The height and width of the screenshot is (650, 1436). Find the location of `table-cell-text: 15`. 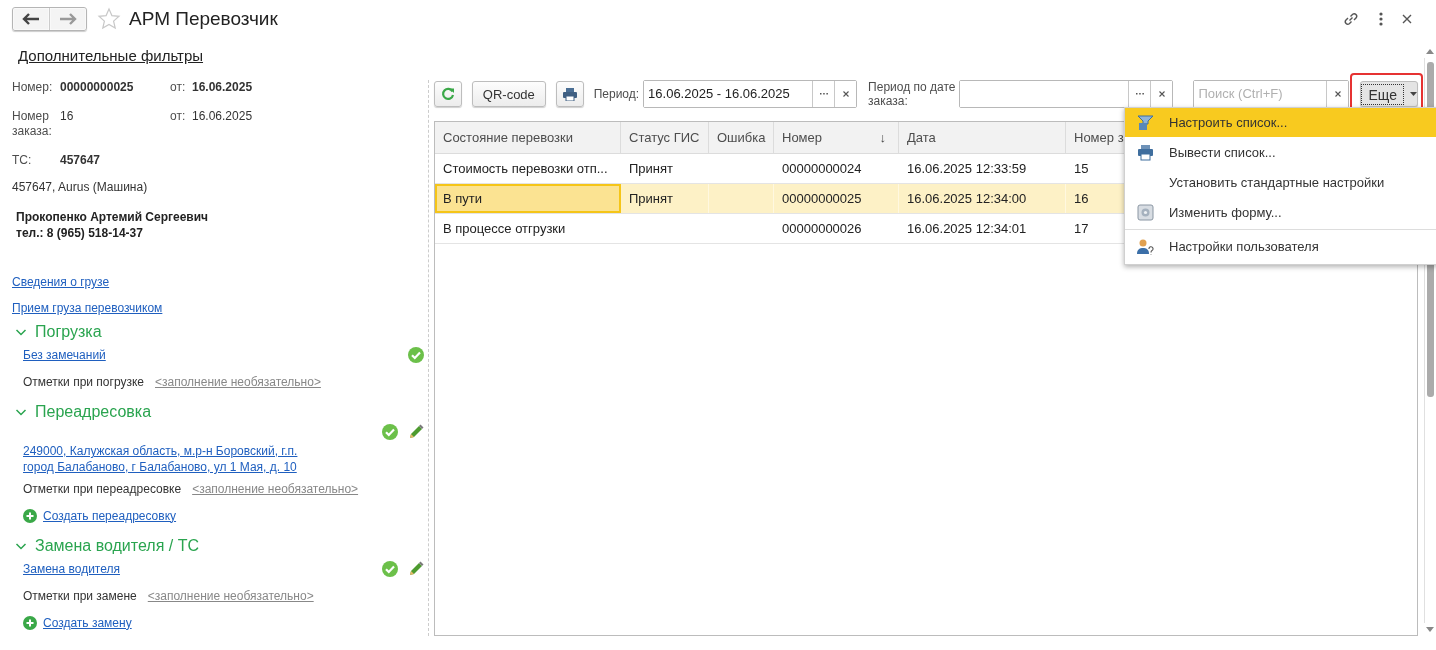

table-cell-text: 15 is located at coordinates (1081, 169).